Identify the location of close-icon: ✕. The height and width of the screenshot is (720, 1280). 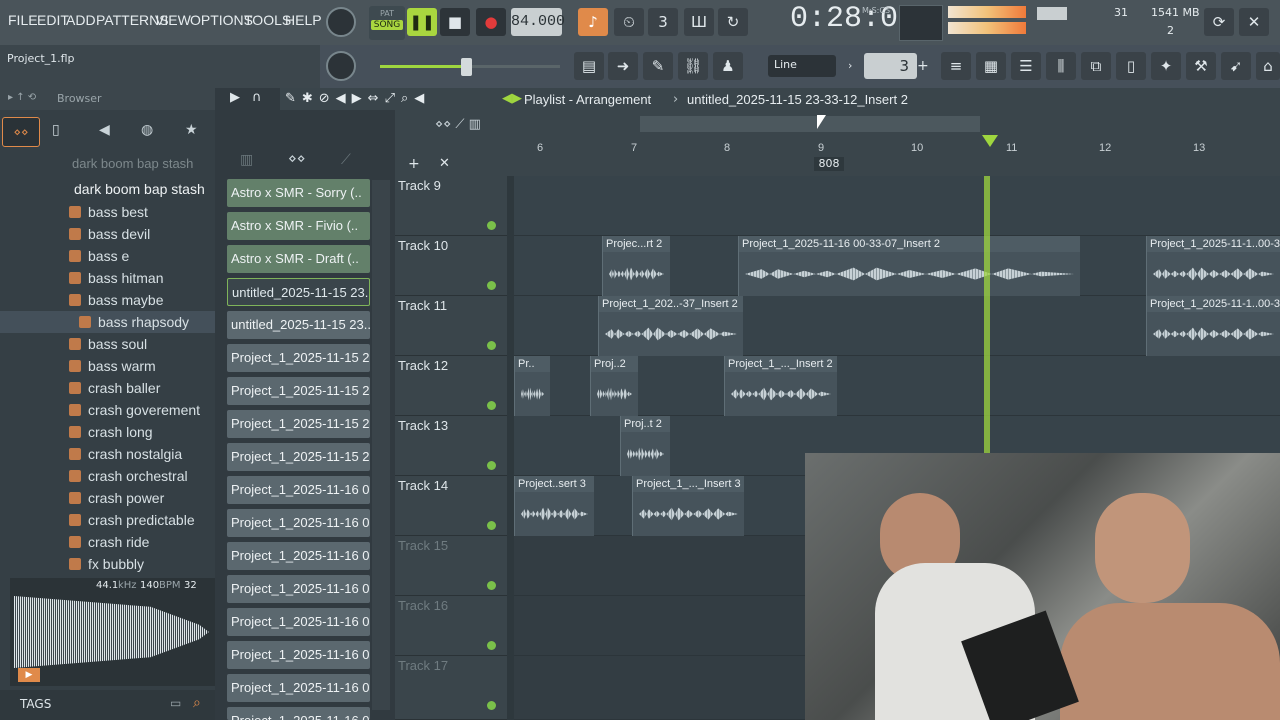
(1254, 22).